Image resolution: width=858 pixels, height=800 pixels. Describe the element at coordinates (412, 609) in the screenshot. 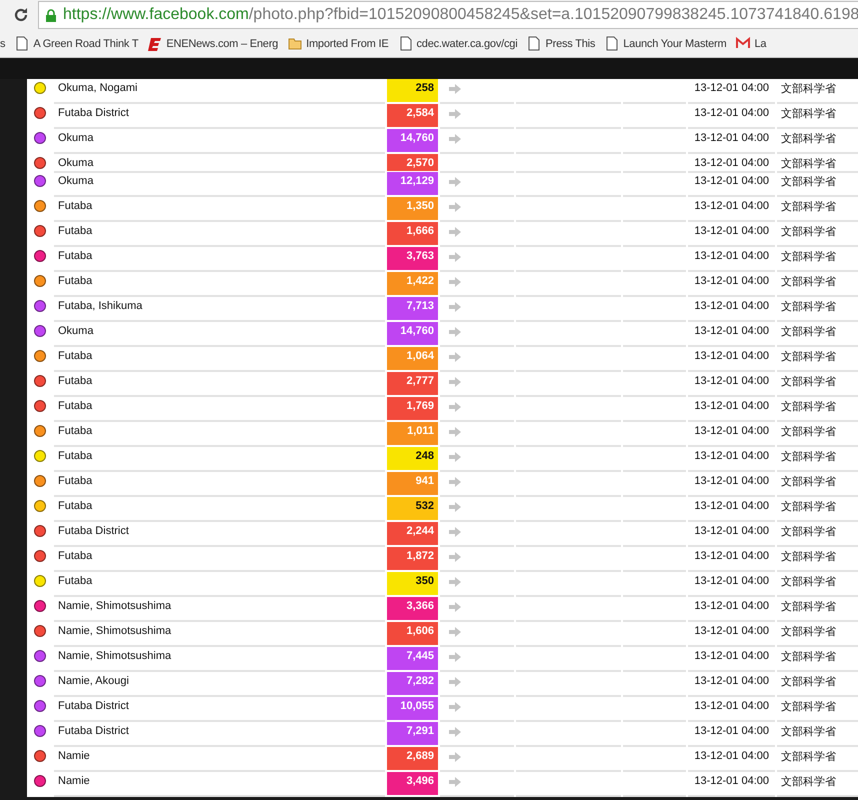

I see `dose-value: 3,366` at that location.